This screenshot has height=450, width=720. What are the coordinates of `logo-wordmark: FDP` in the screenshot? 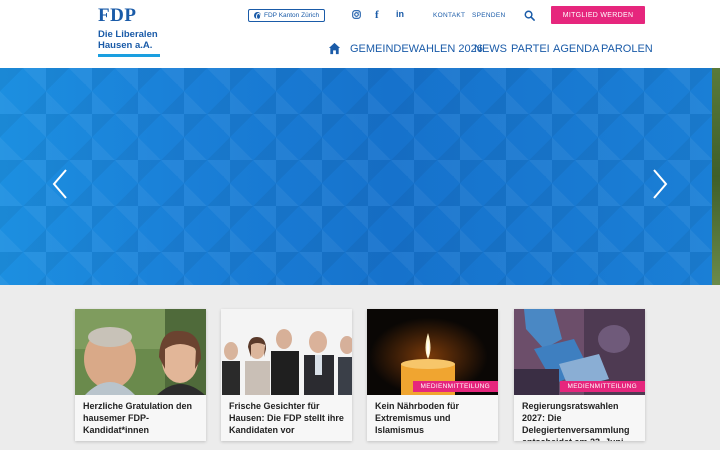 It's located at (117, 15).